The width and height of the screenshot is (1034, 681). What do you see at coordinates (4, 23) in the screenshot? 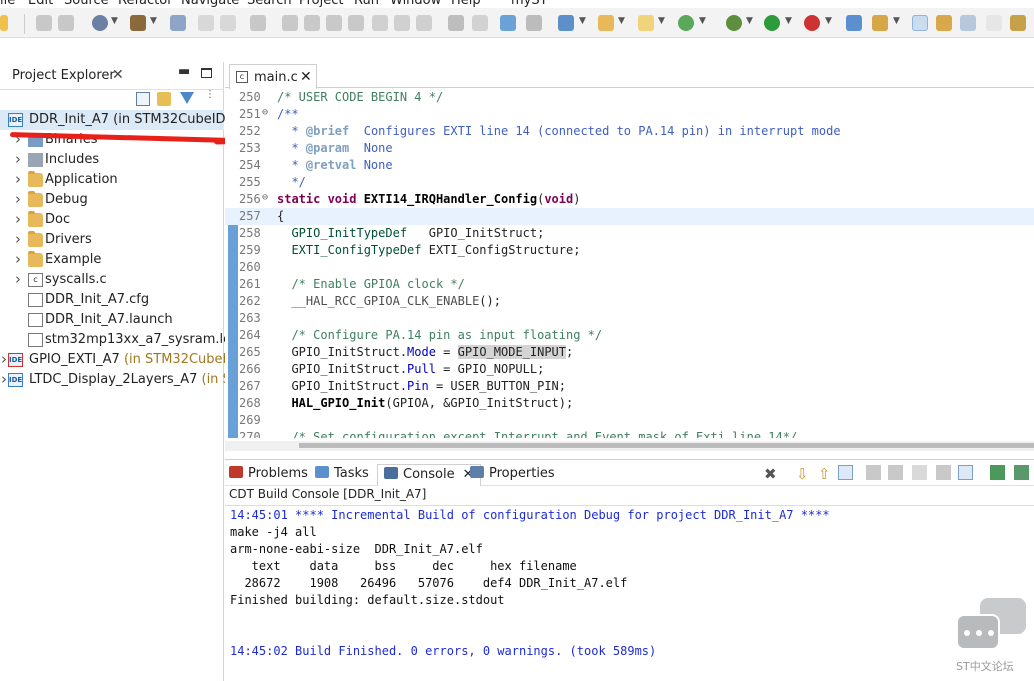
I see `new-icon` at bounding box center [4, 23].